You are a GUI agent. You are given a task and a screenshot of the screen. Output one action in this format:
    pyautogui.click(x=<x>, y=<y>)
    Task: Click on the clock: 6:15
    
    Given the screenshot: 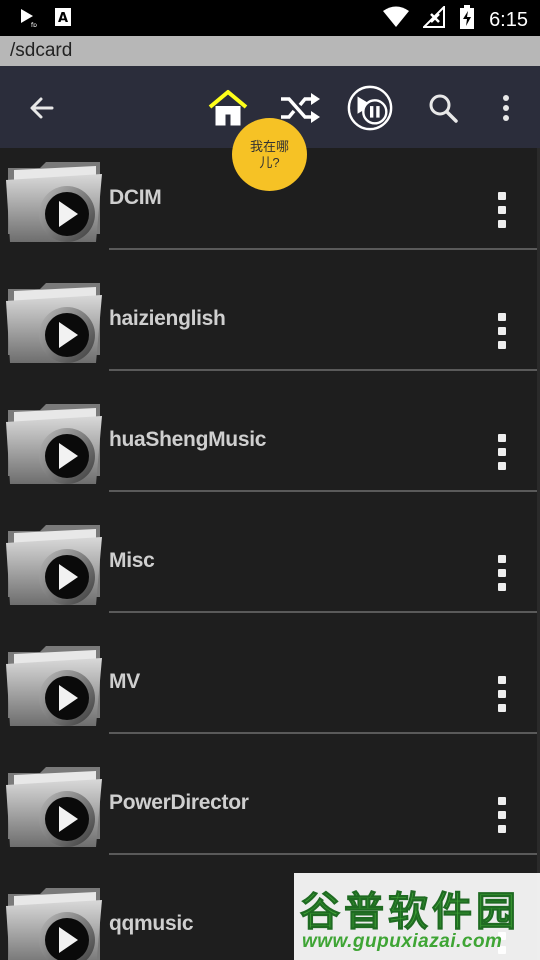 What is the action you would take?
    pyautogui.click(x=508, y=19)
    